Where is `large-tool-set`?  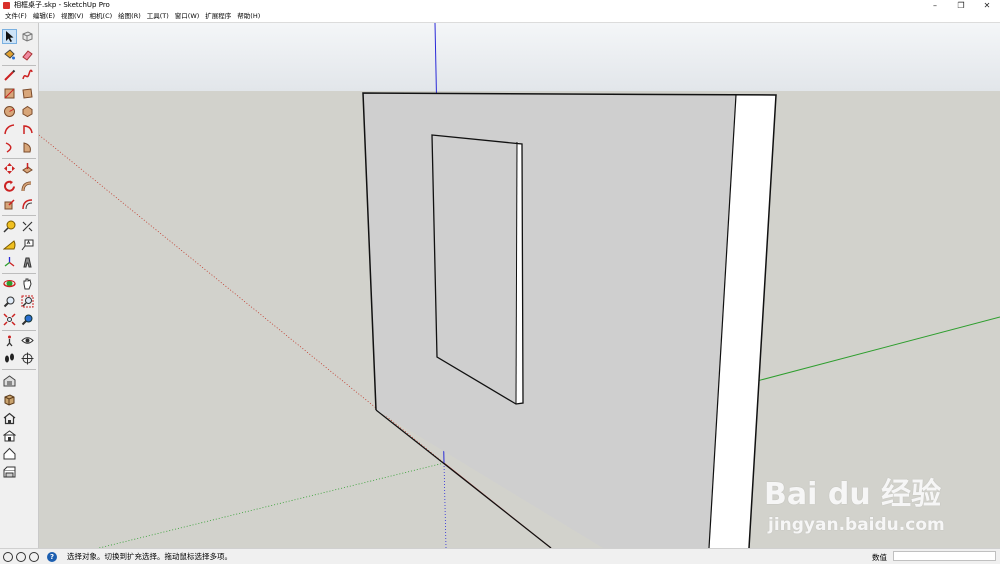
large-tool-set is located at coordinates (19, 285).